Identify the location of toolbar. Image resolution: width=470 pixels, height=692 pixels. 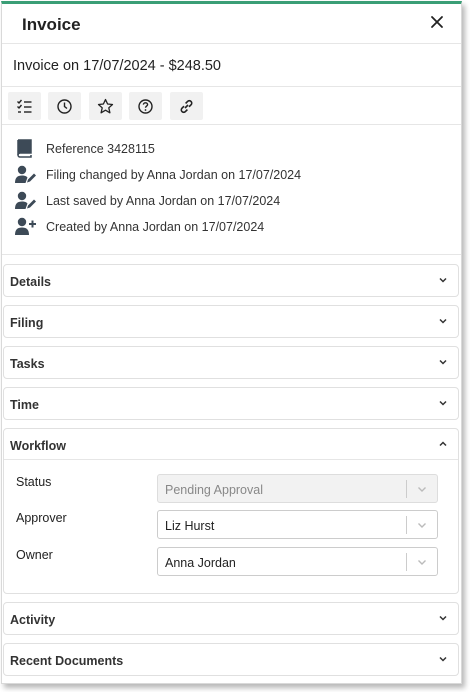
(231, 106).